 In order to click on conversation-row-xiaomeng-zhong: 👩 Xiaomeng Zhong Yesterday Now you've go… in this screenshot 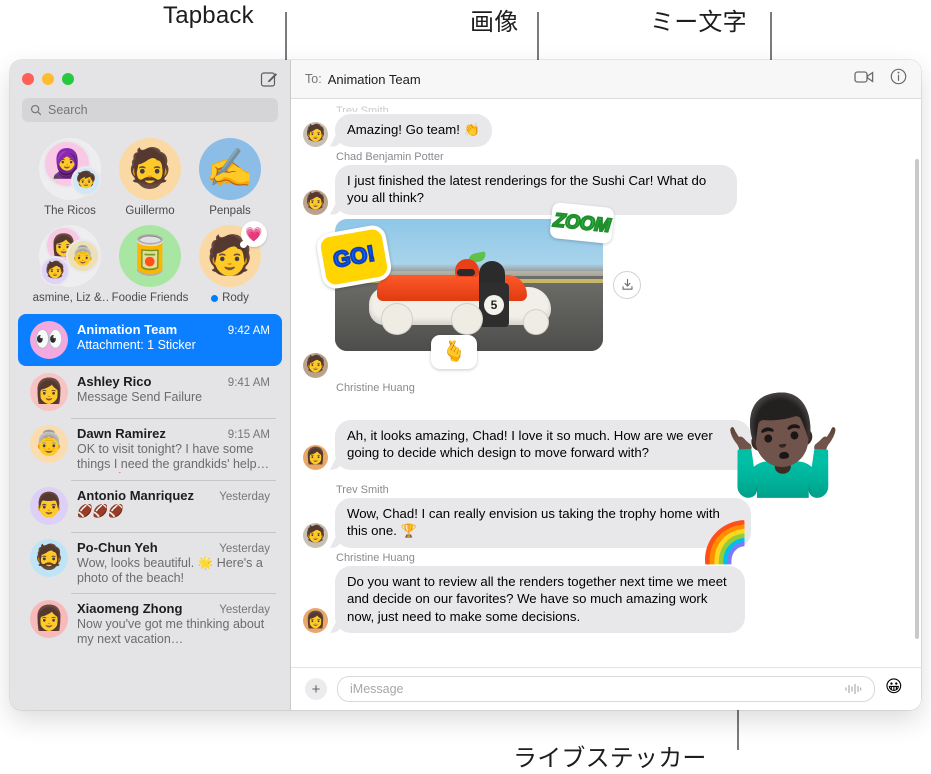, I will do `click(150, 624)`.